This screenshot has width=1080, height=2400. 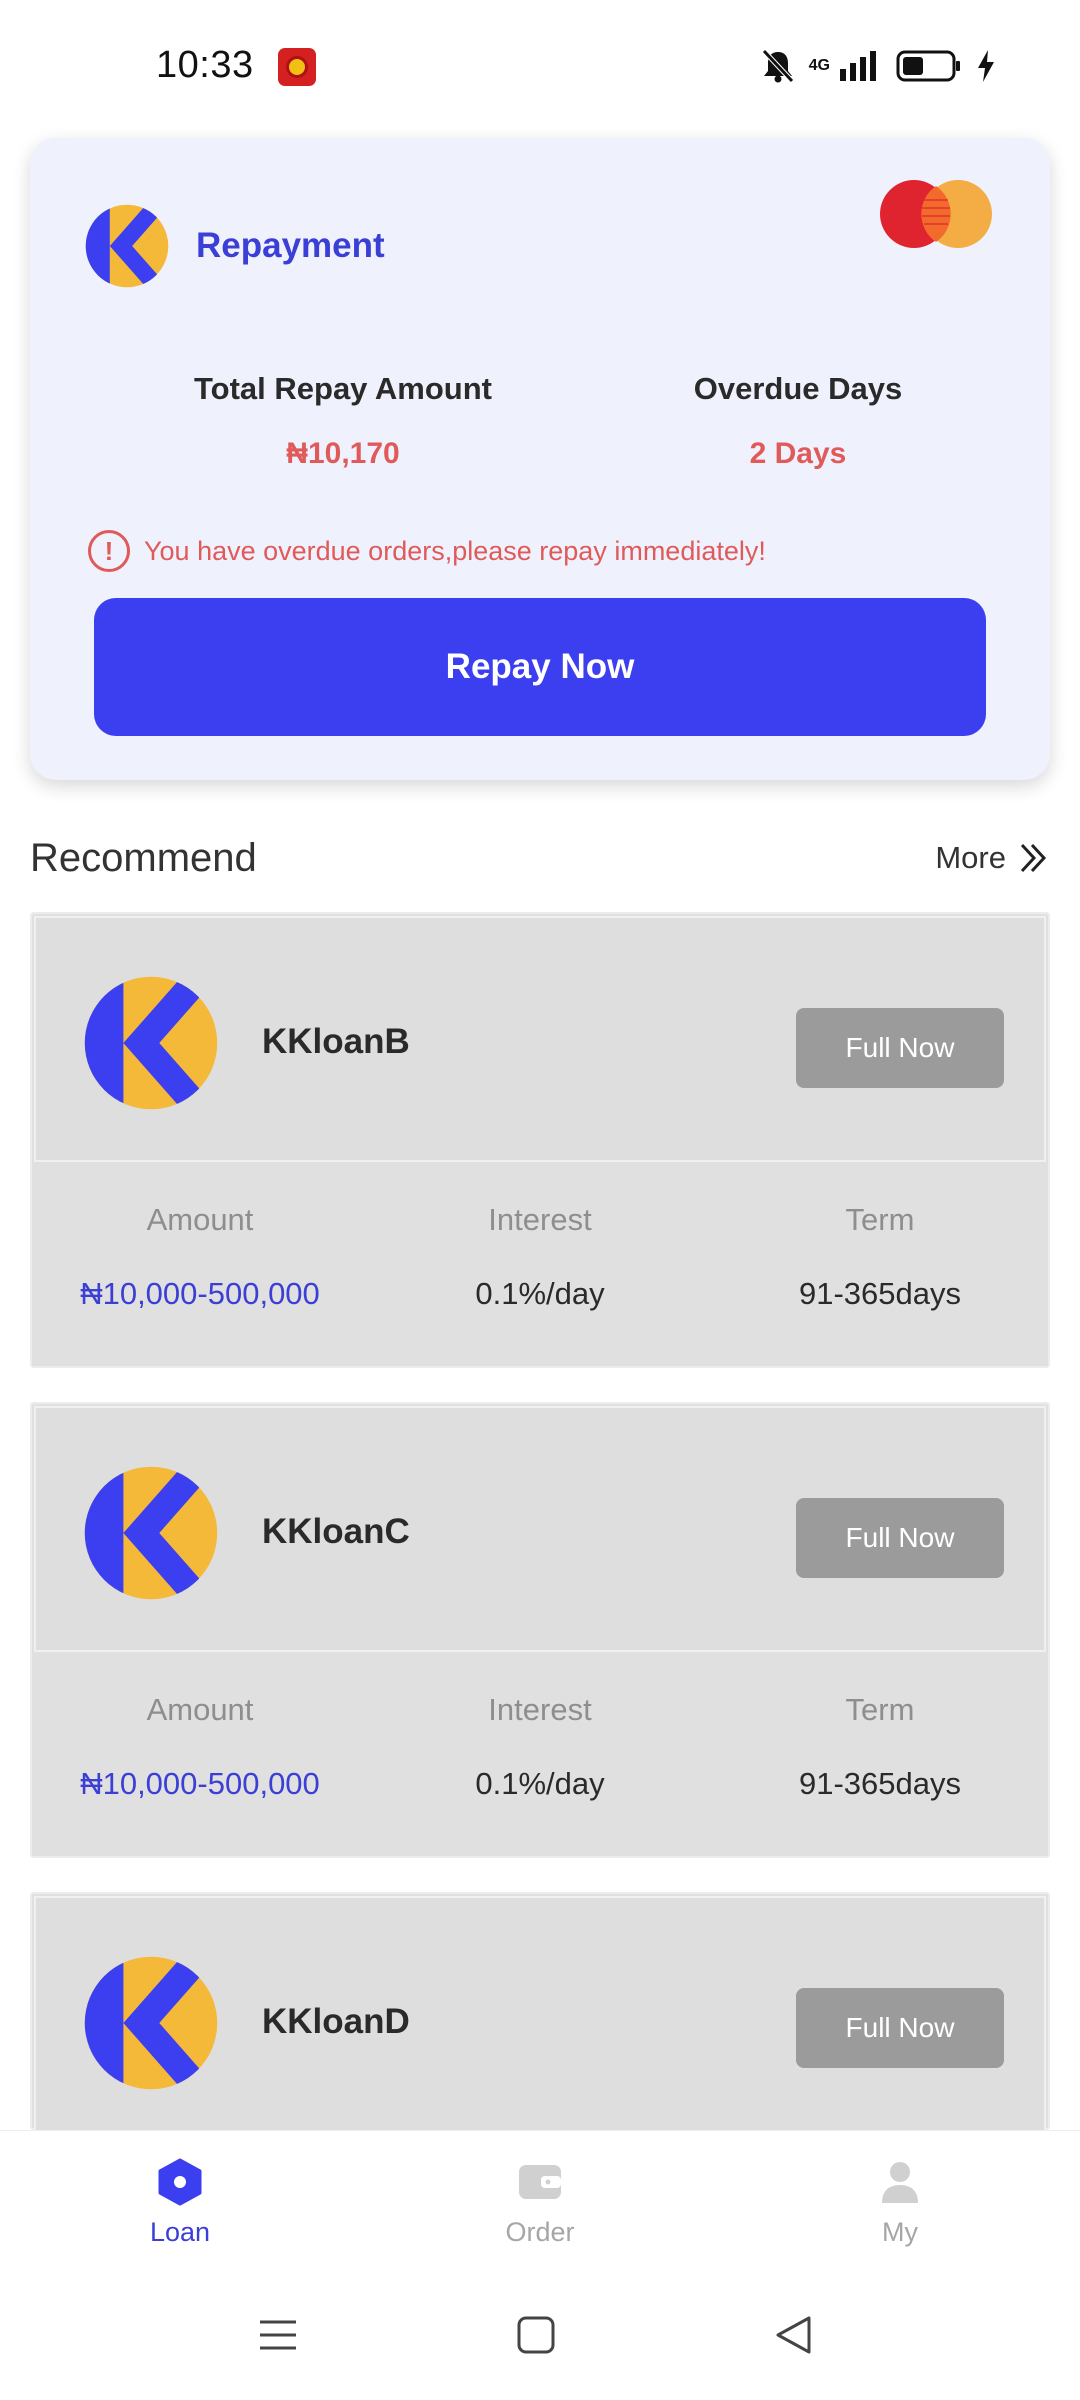 What do you see at coordinates (290, 245) in the screenshot?
I see `repayment-title: Repayment` at bounding box center [290, 245].